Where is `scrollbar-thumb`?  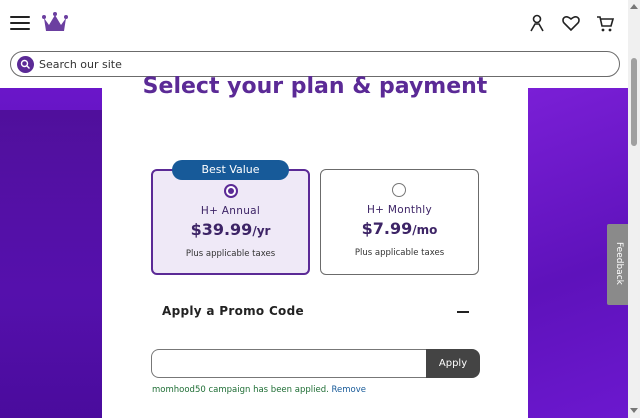
scrollbar-thumb is located at coordinates (634, 102).